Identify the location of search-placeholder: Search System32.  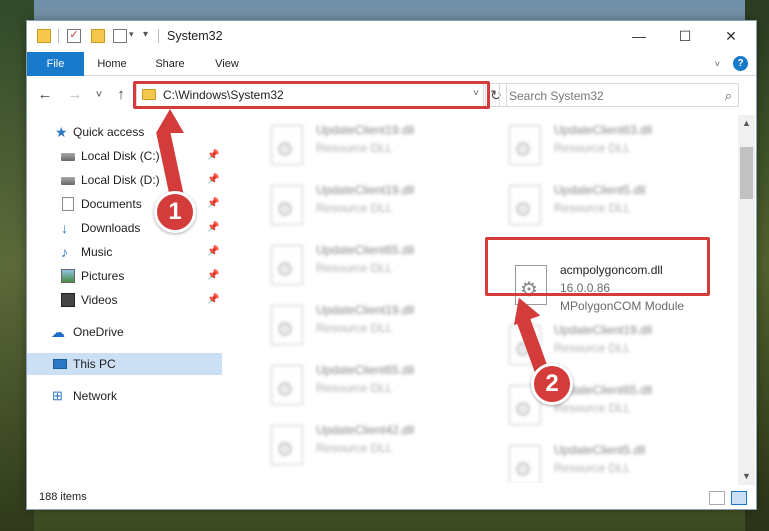
(556, 96).